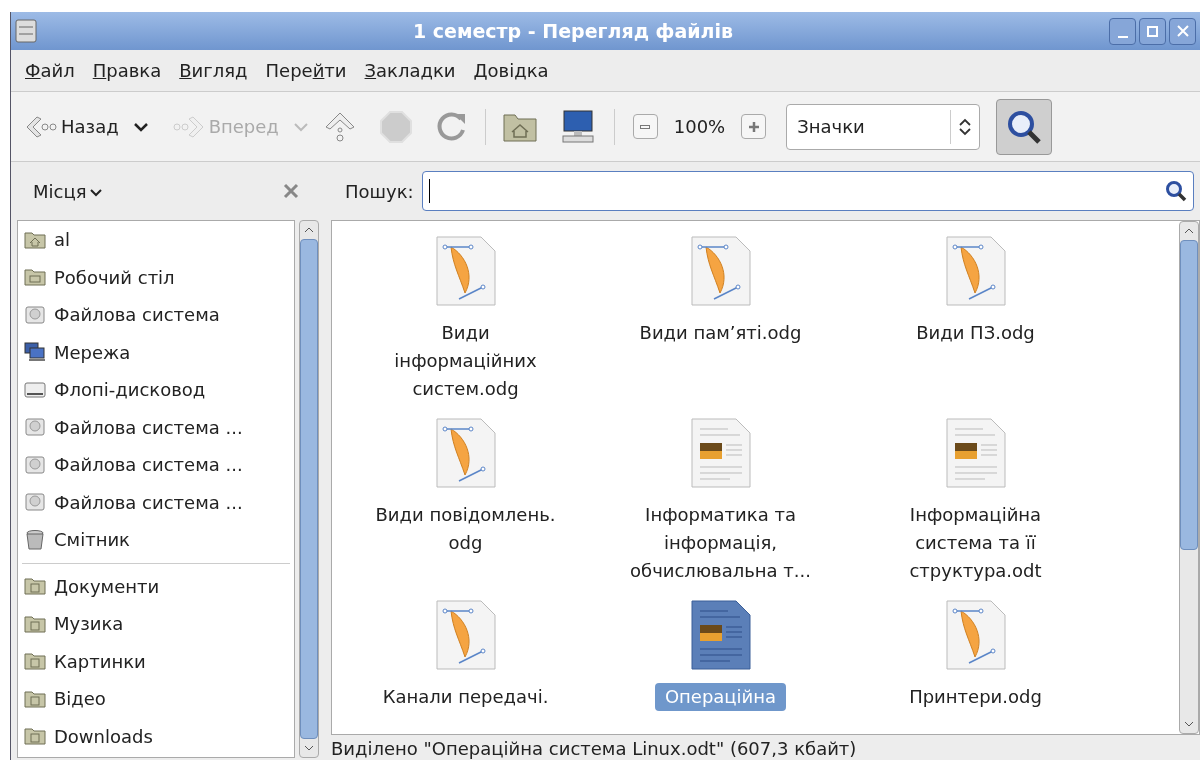  I want to click on file-name: Види ПЗ.odg, so click(975, 333).